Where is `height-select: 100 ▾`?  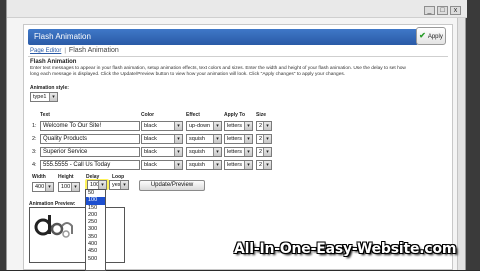
height-select: 100 ▾ is located at coordinates (69, 187).